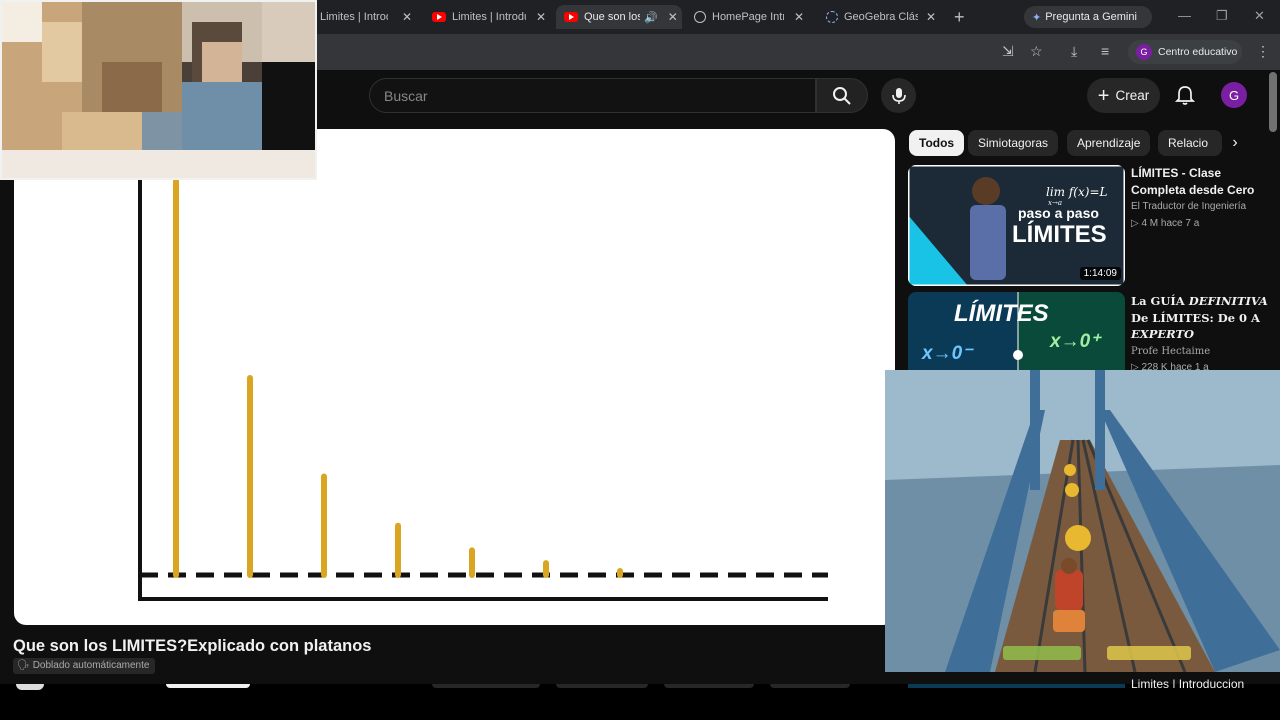 Image resolution: width=1280 pixels, height=720 pixels. I want to click on page-scrollbar, so click(1273, 102).